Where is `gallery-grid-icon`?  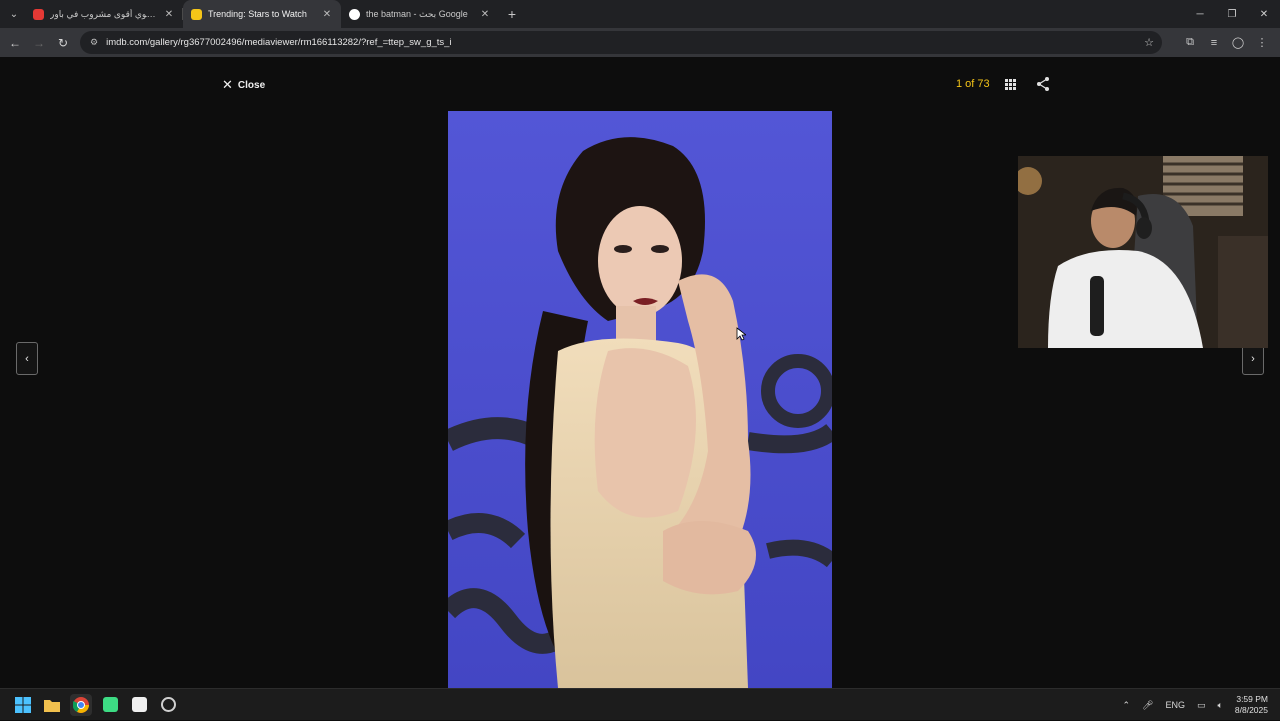
gallery-grid-icon is located at coordinates (1010, 84).